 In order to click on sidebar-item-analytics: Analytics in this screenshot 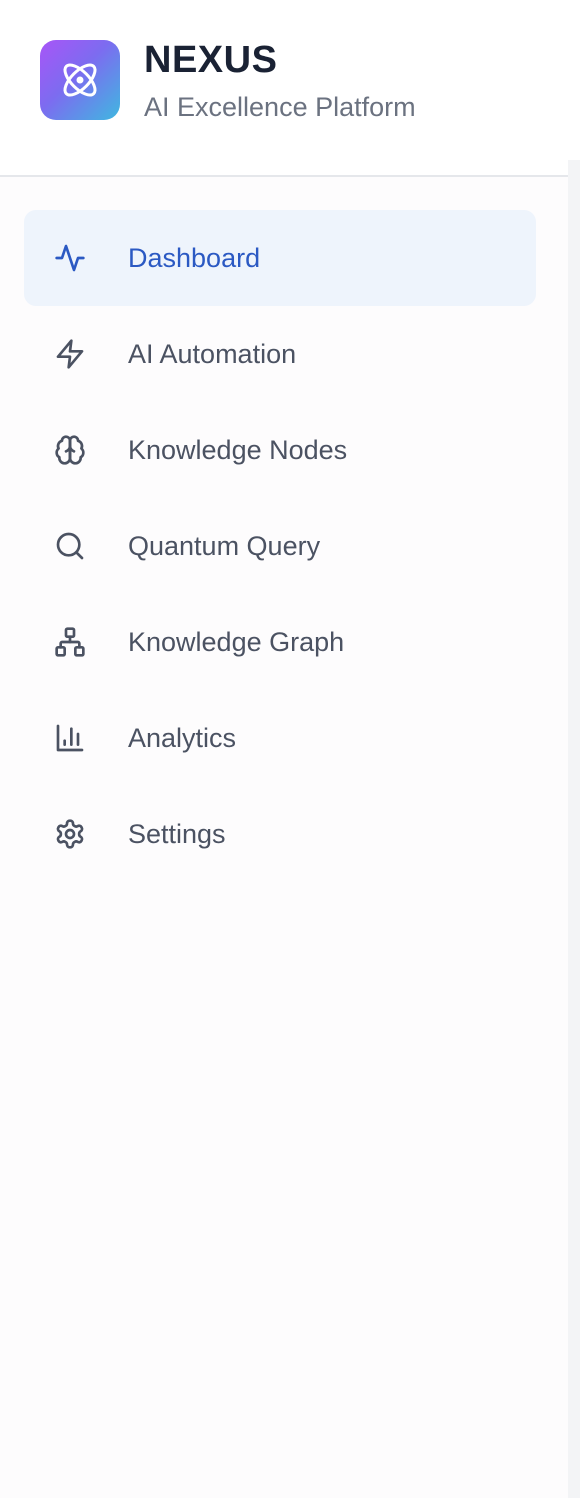, I will do `click(280, 738)`.